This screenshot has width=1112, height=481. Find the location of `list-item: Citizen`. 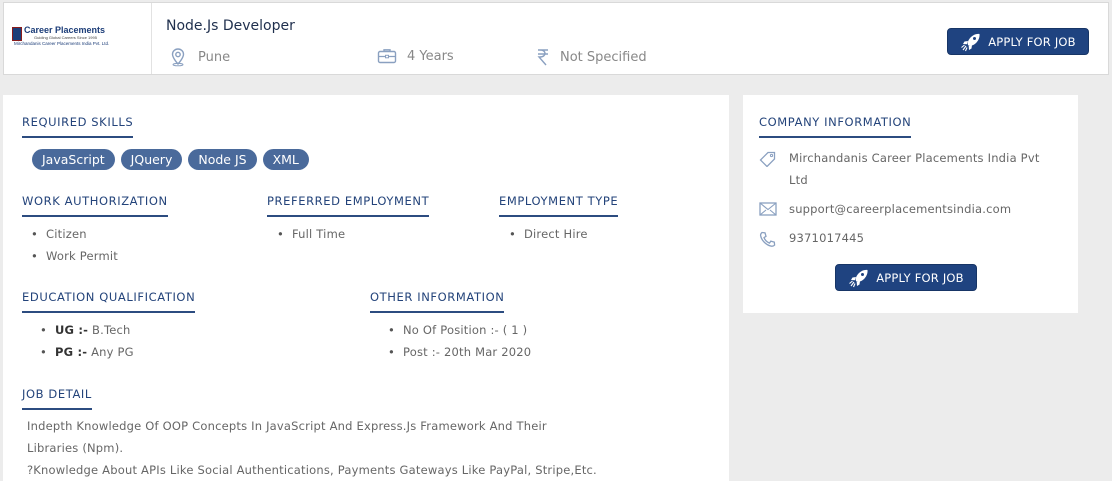

list-item: Citizen is located at coordinates (74, 237).